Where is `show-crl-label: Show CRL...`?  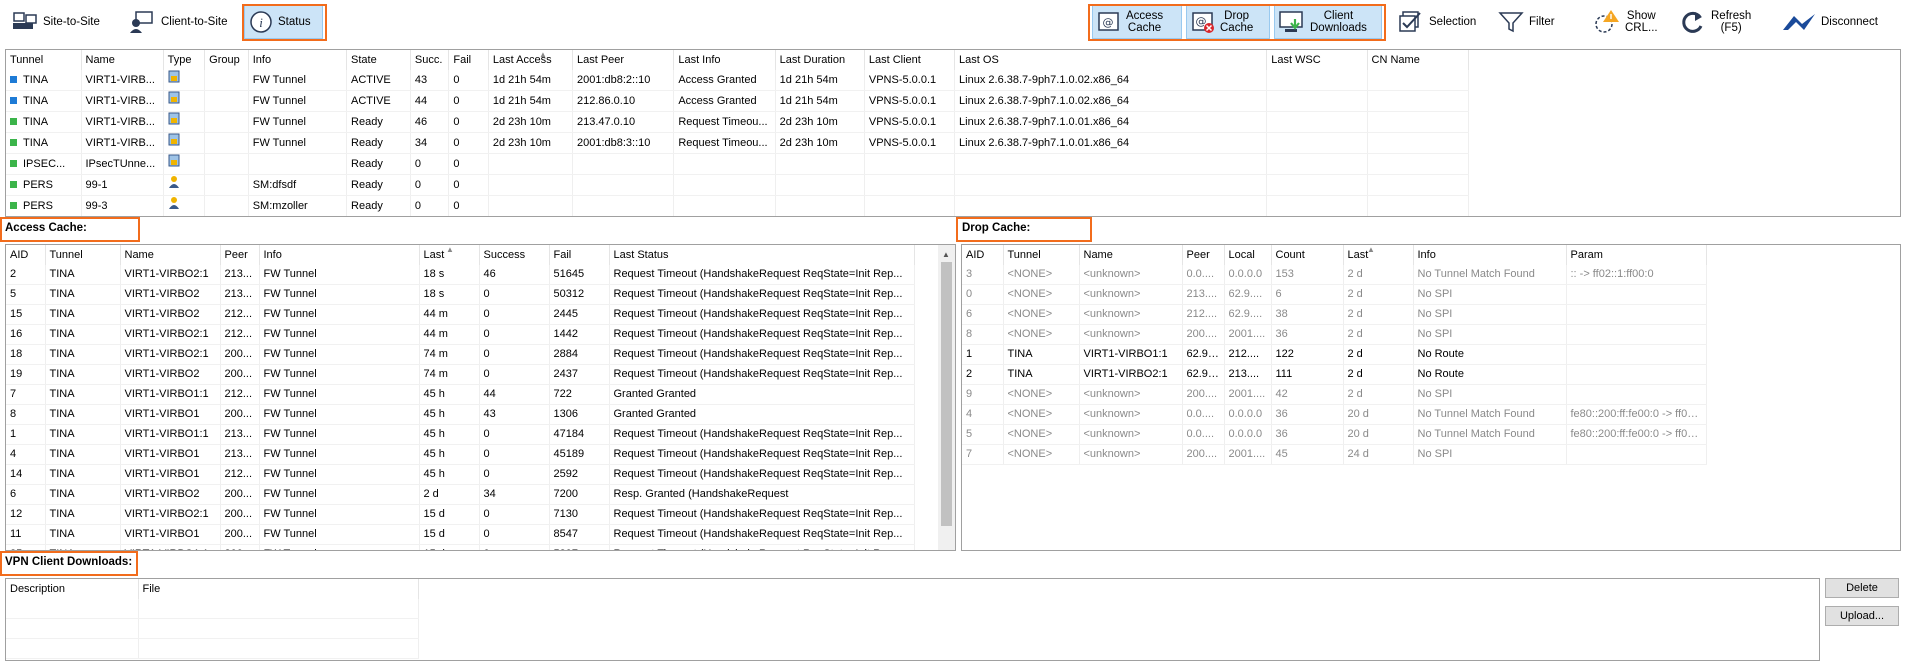 show-crl-label: Show CRL... is located at coordinates (1641, 22).